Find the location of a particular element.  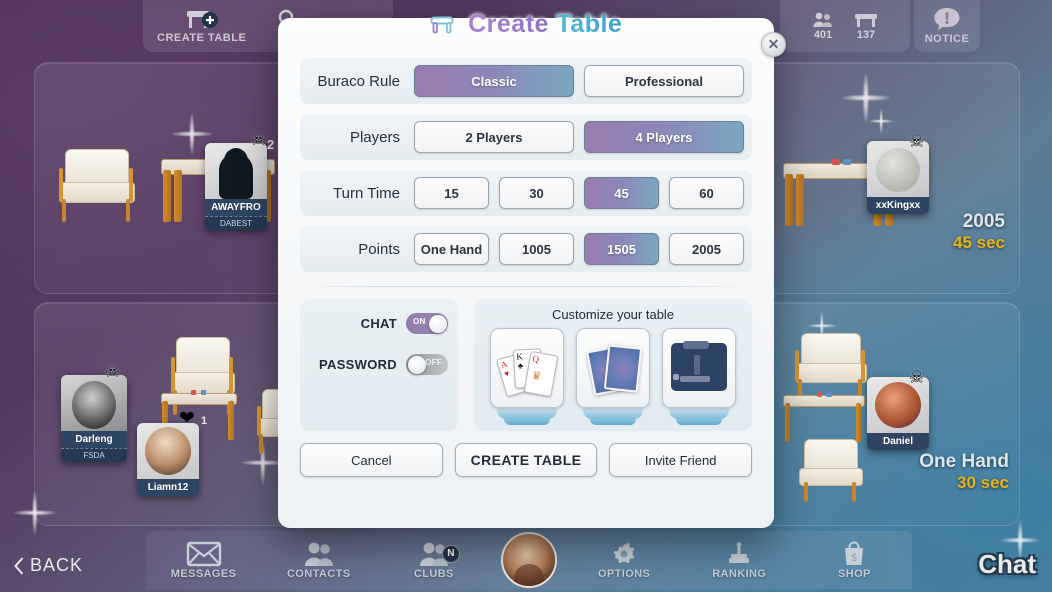

nav-item-messages: MESSAGES is located at coordinates (204, 560).